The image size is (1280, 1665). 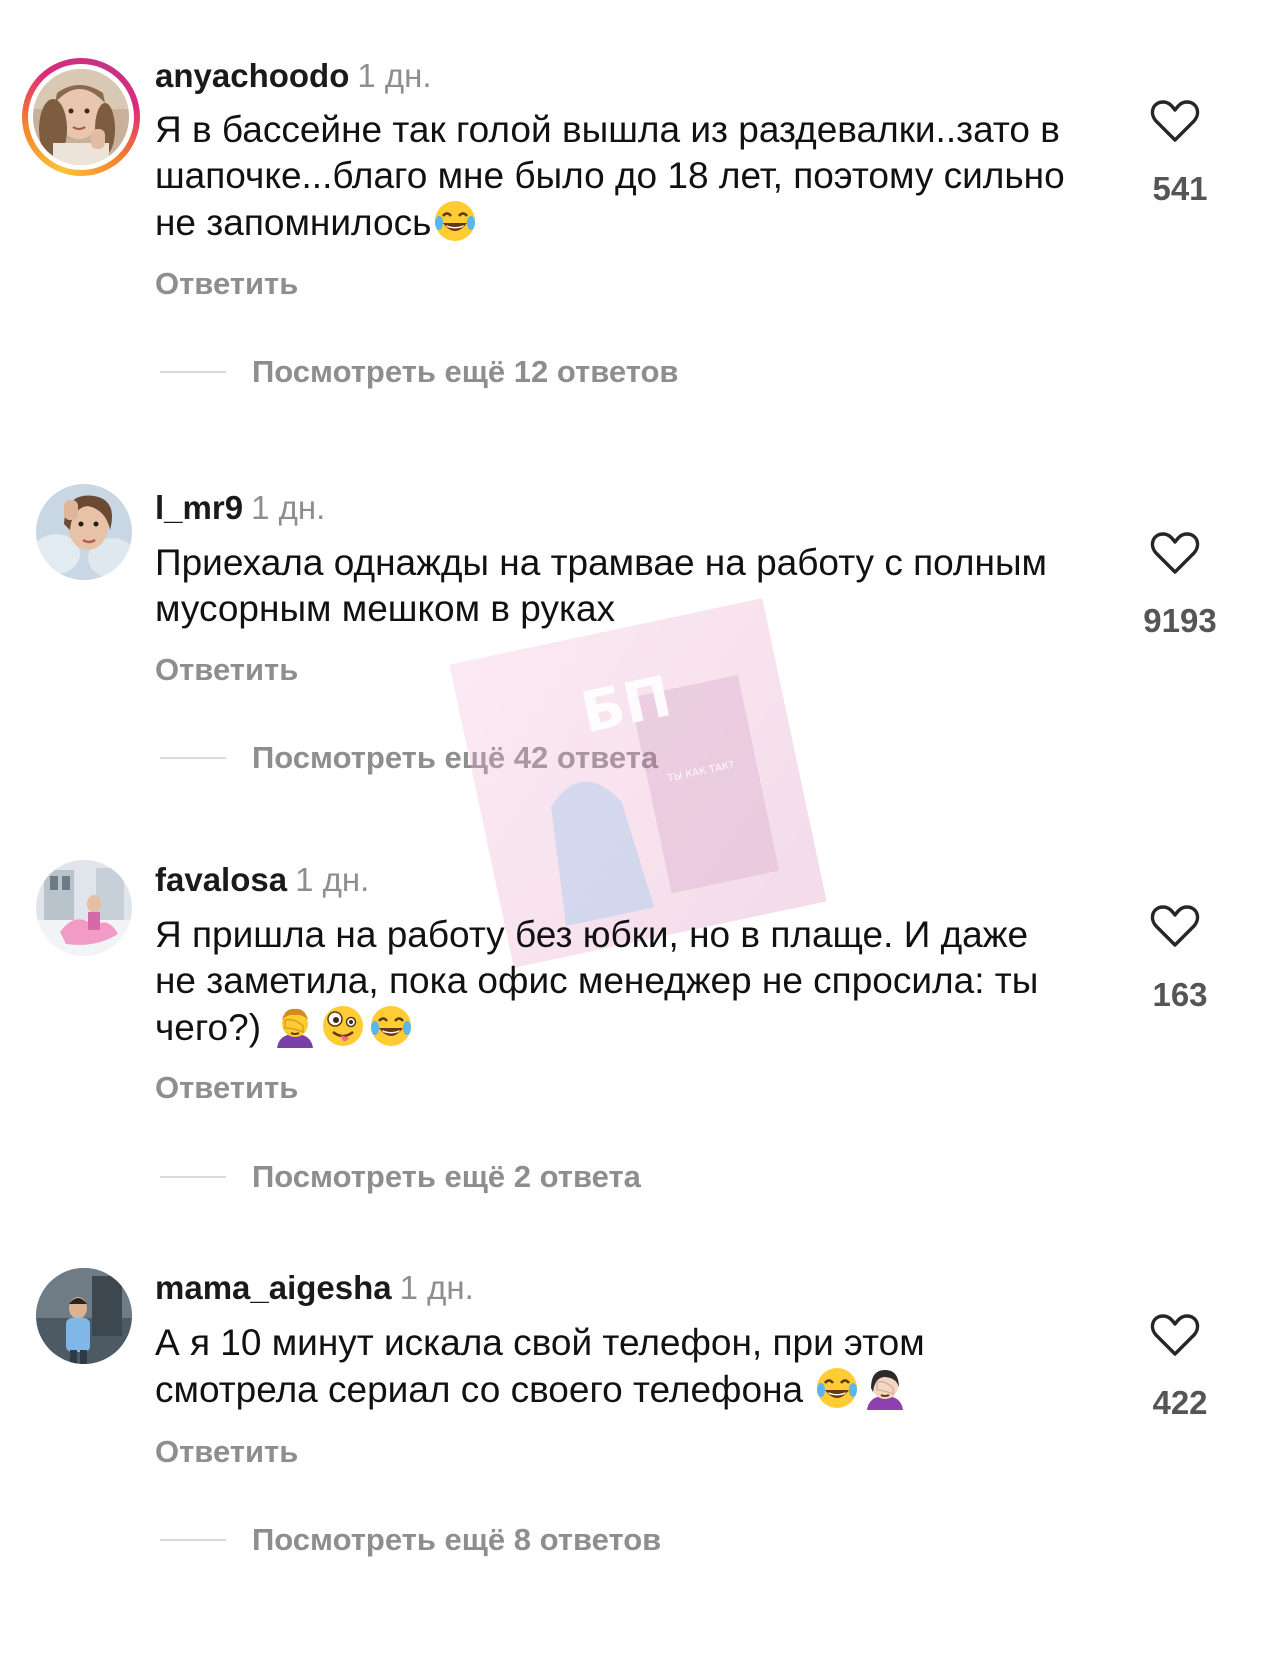 What do you see at coordinates (626, 705) in the screenshot?
I see `watermark-logo-text: БП` at bounding box center [626, 705].